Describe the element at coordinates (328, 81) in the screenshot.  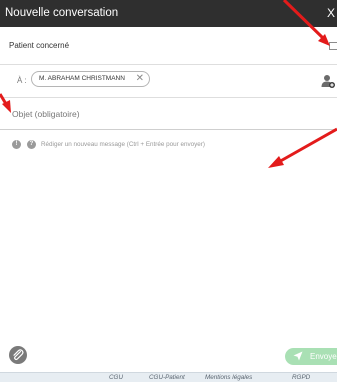
I see `user-add-icon` at that location.